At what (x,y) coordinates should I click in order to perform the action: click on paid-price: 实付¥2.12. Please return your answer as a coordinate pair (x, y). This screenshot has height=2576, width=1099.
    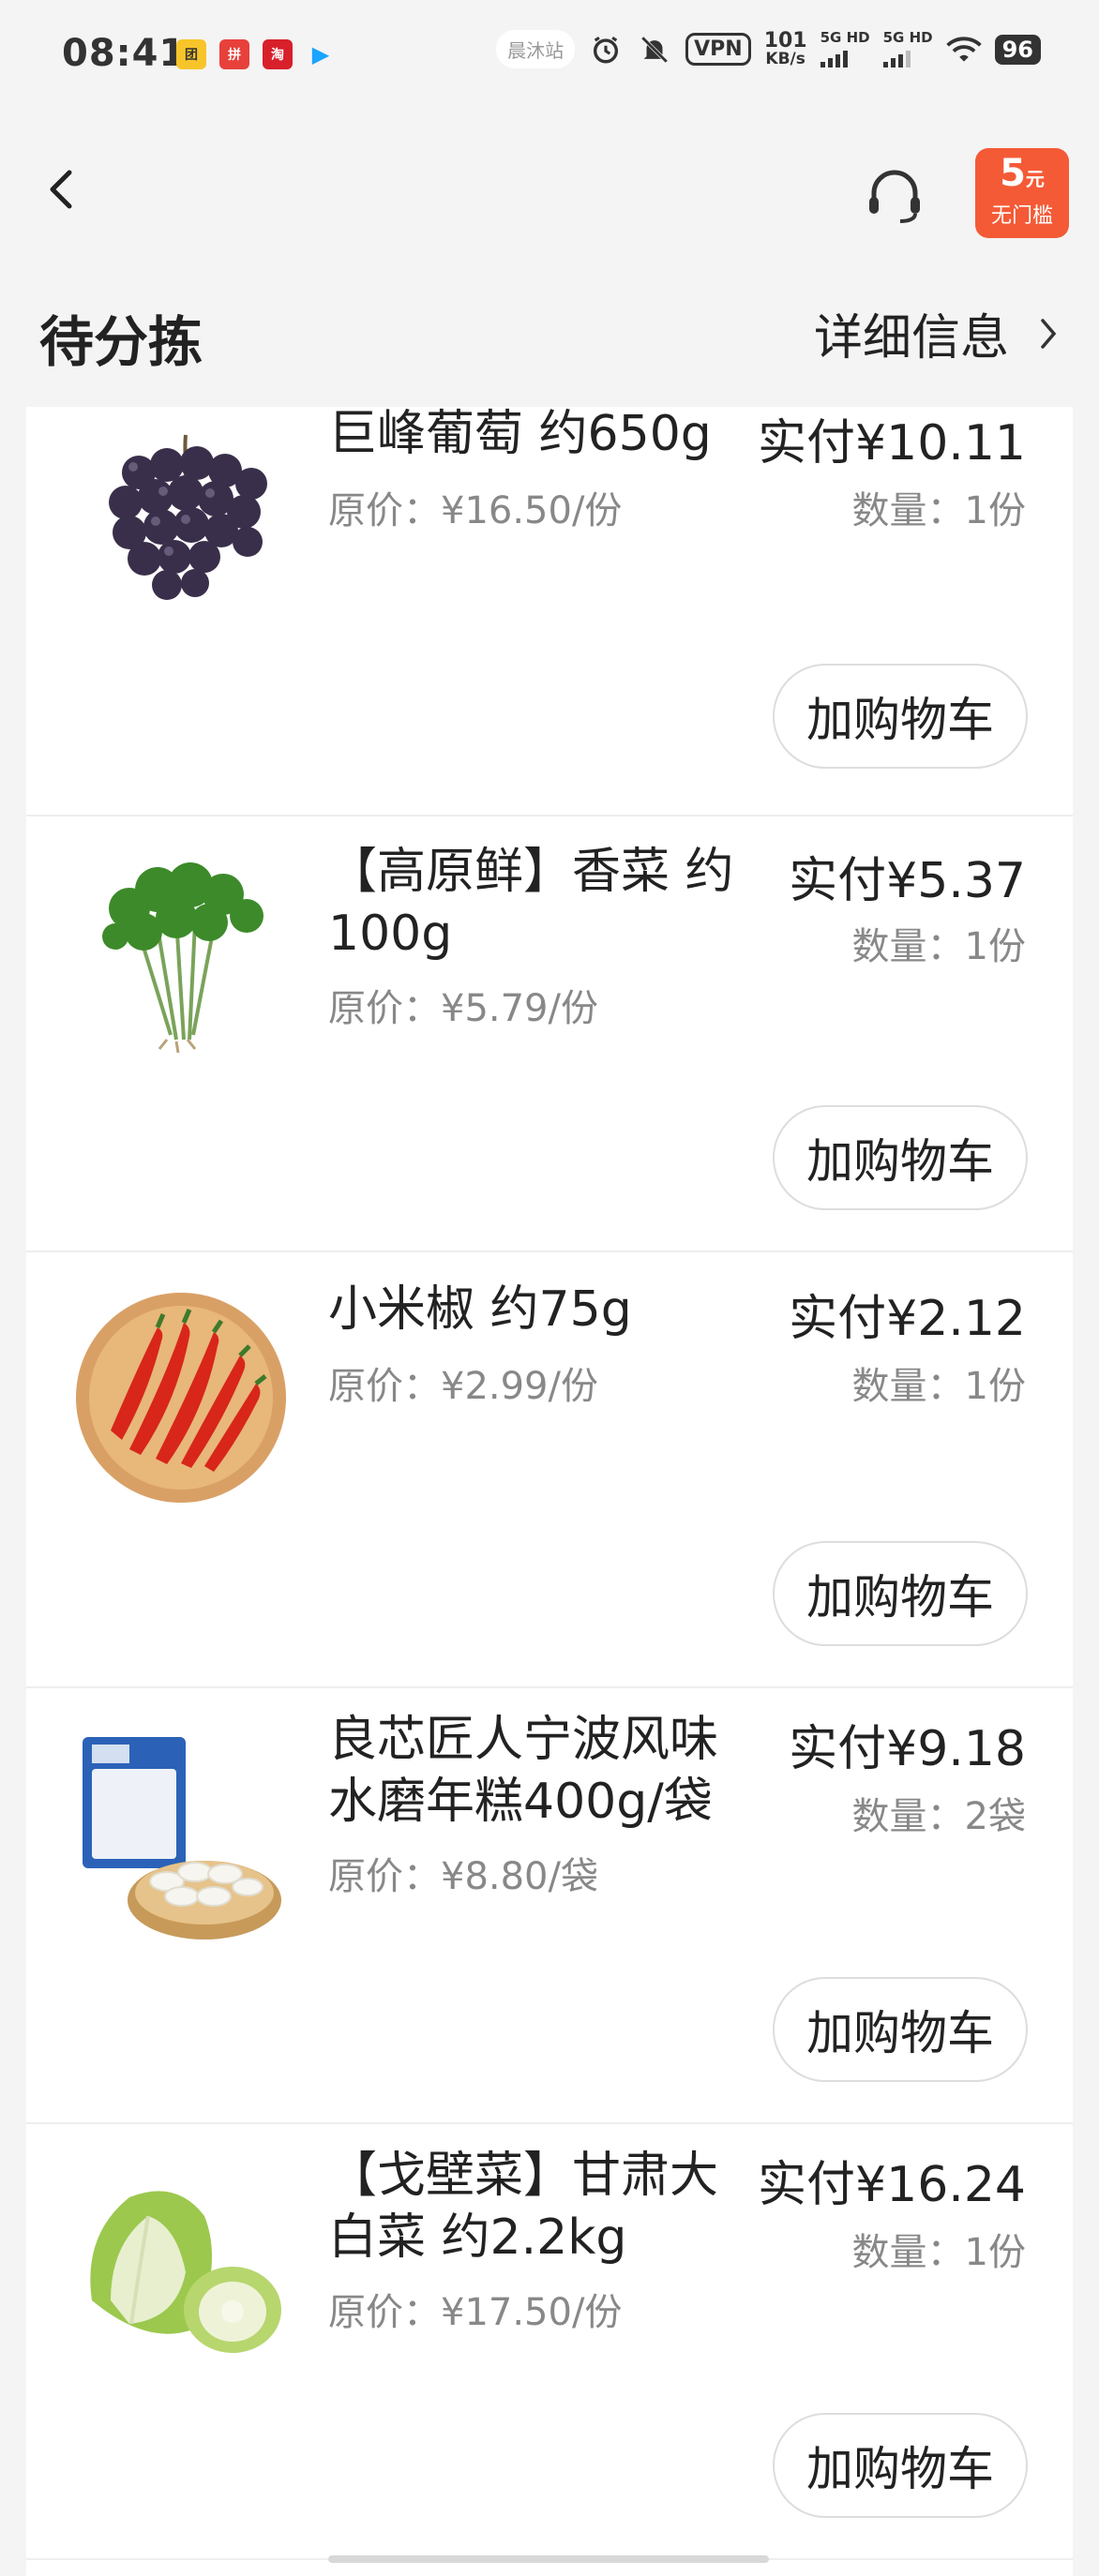
    Looking at the image, I should click on (907, 1314).